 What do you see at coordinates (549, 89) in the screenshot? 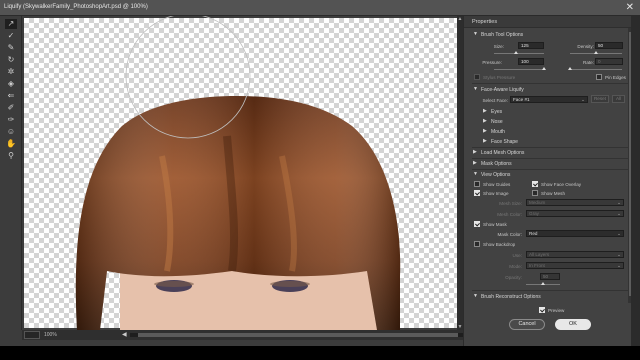
I see `section-face-aware-liquify: ▼ Face-Aware Liquify` at bounding box center [549, 89].